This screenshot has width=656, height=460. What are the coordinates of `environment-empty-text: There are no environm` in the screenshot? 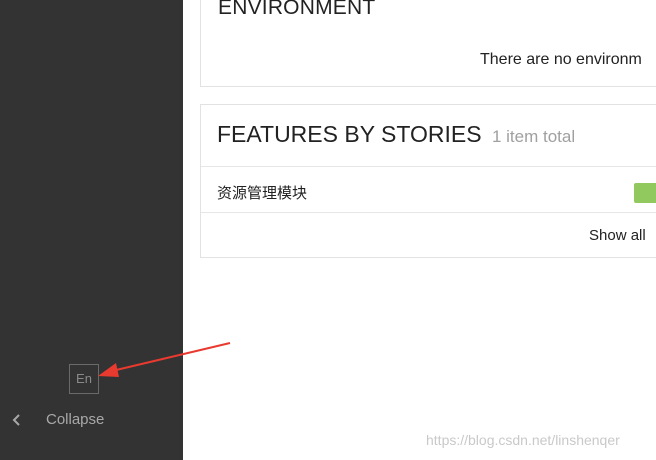 It's located at (561, 59).